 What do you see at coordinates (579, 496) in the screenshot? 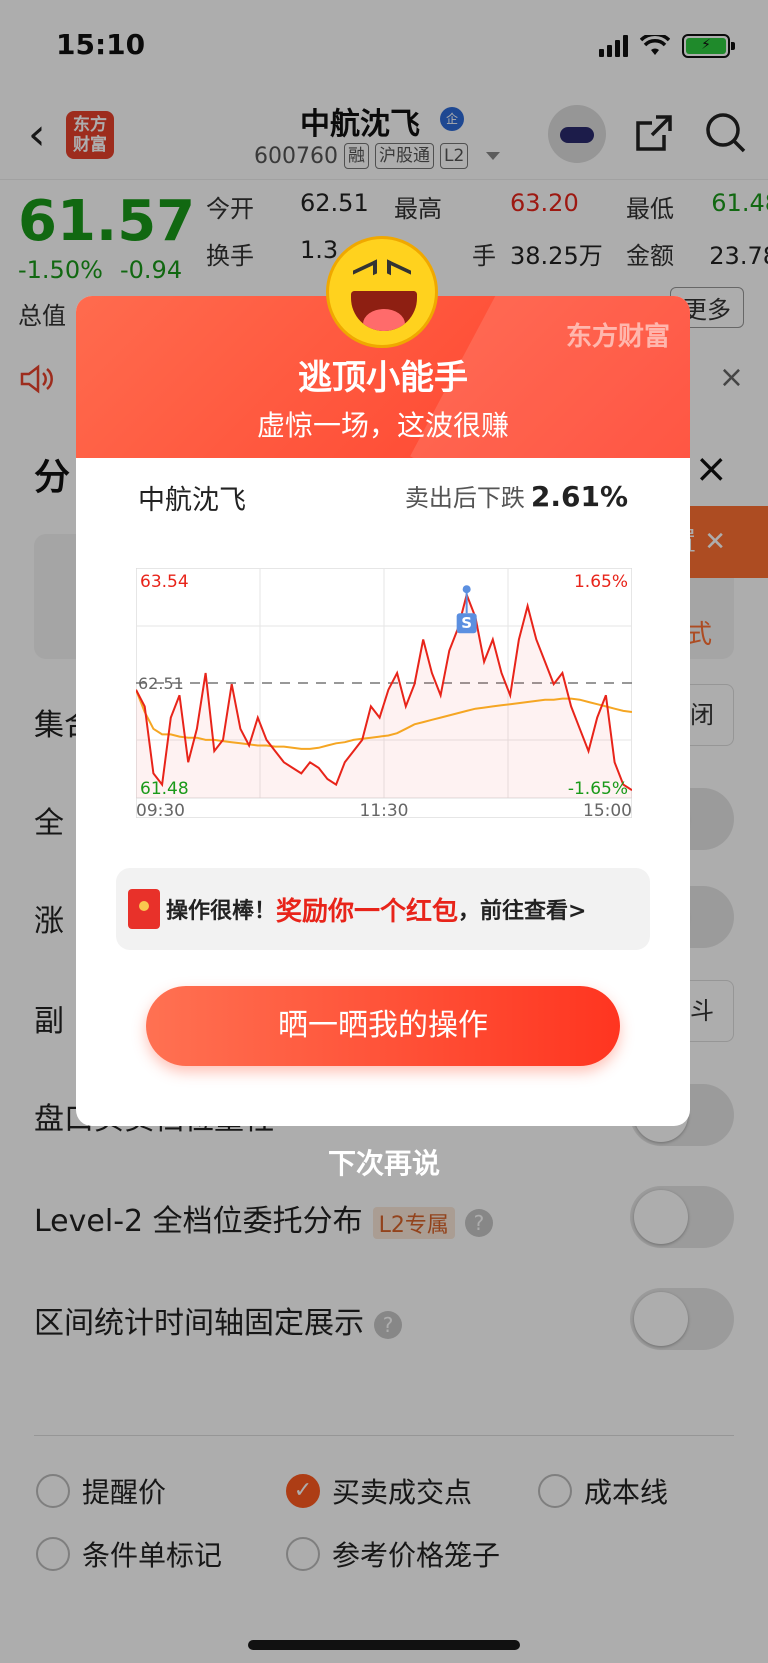
I see `drop-value: 2.61%` at bounding box center [579, 496].